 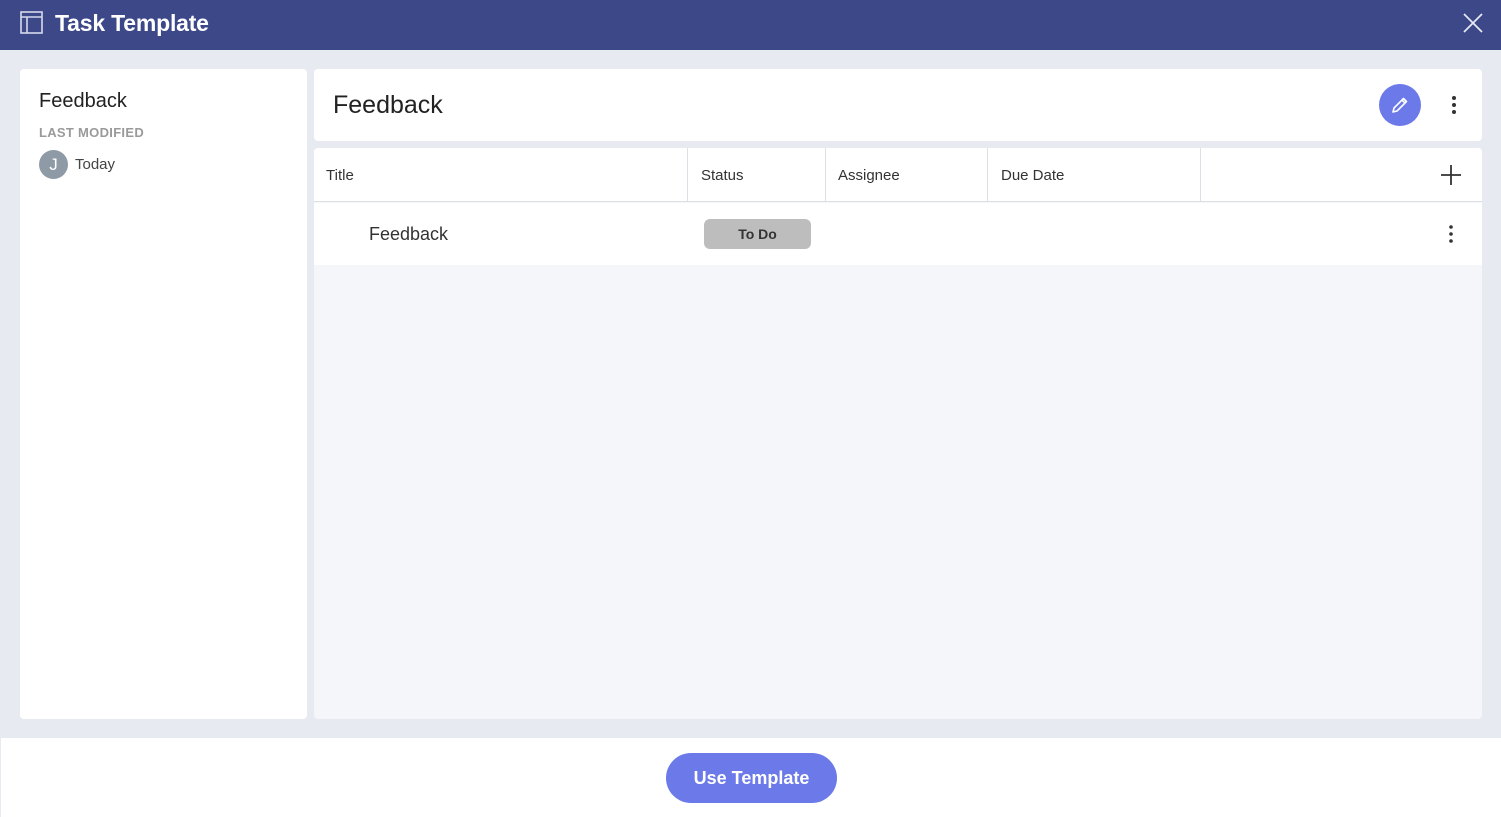 I want to click on avatar: J, so click(x=53, y=164).